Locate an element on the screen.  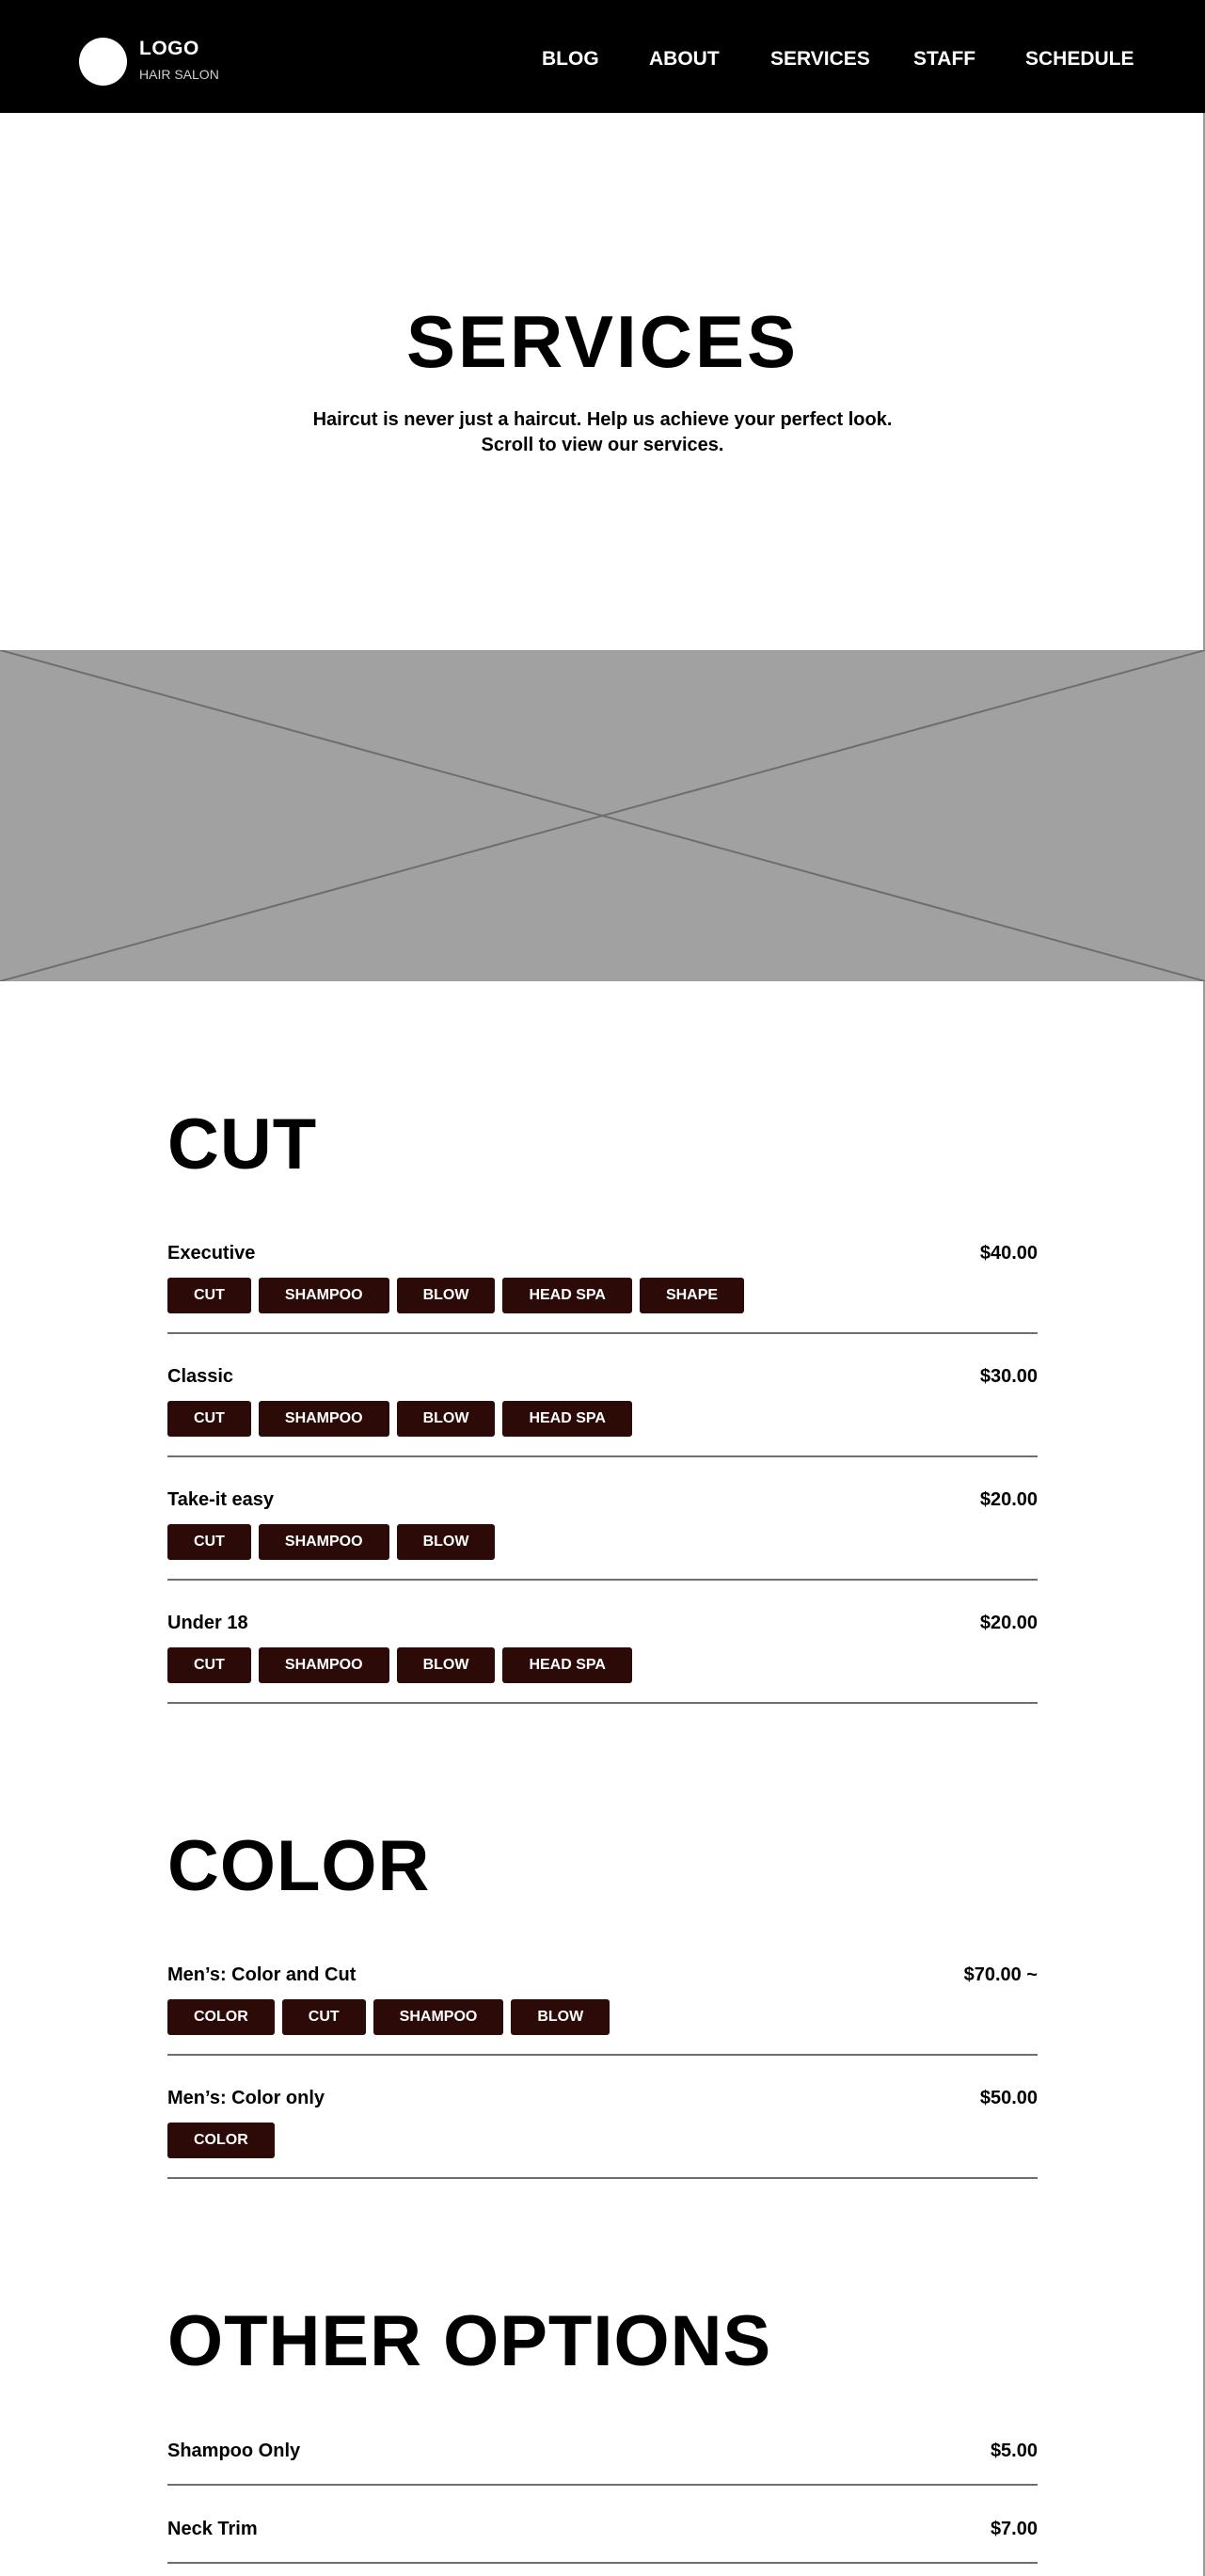
section-title-cut: CUT is located at coordinates (243, 1145).